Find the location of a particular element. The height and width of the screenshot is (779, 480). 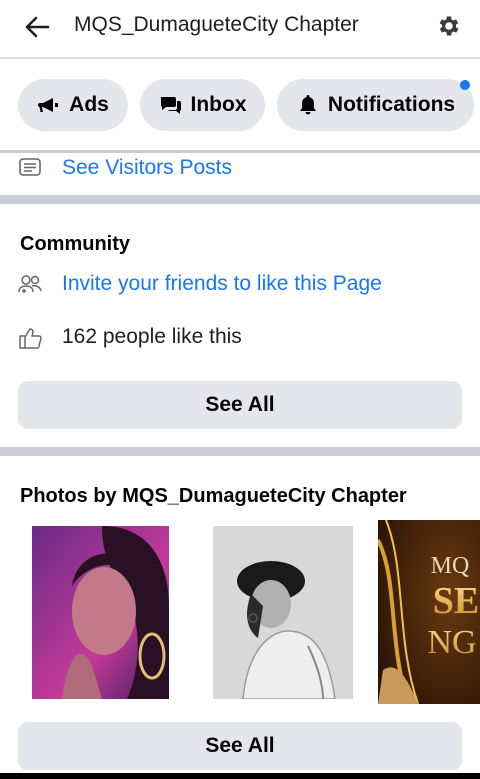

bw-portrait-image is located at coordinates (283, 612).